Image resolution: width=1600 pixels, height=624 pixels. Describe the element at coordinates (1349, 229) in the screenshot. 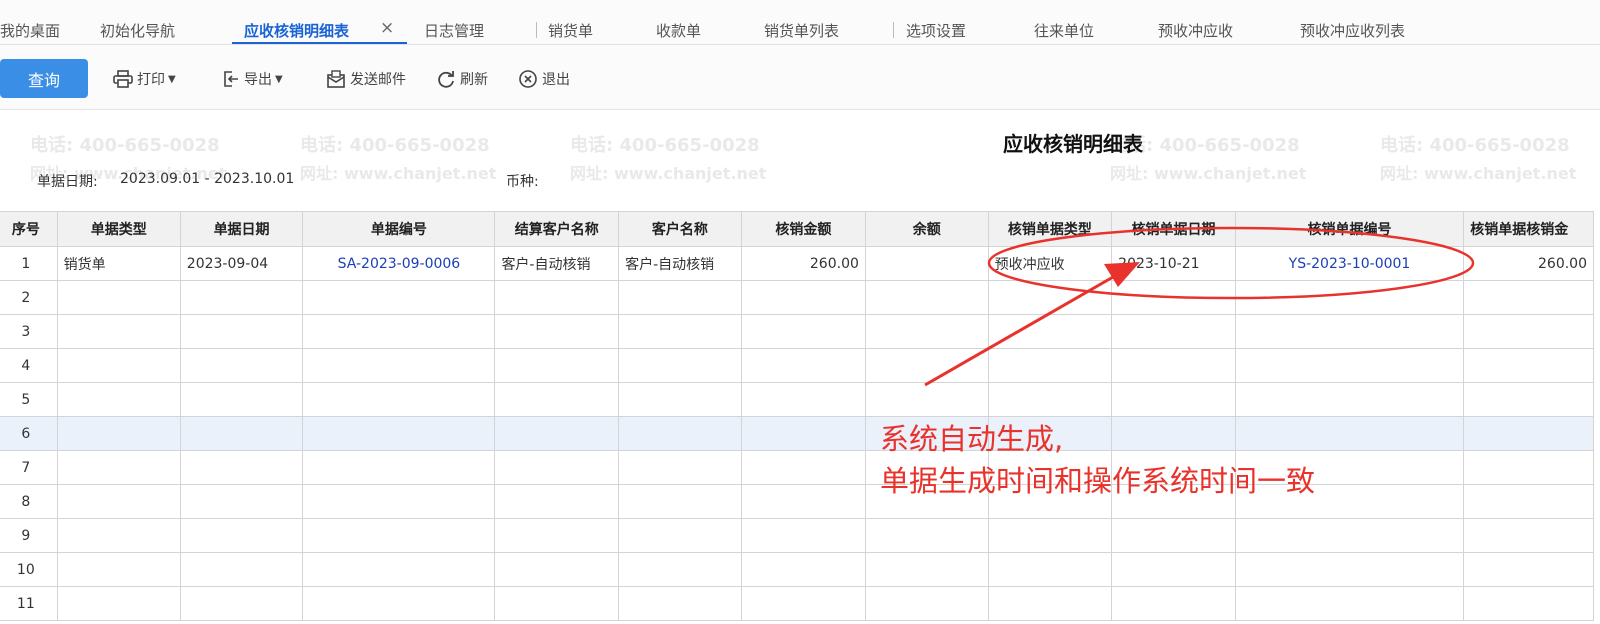

I see `col-header: 核销单据编号` at that location.